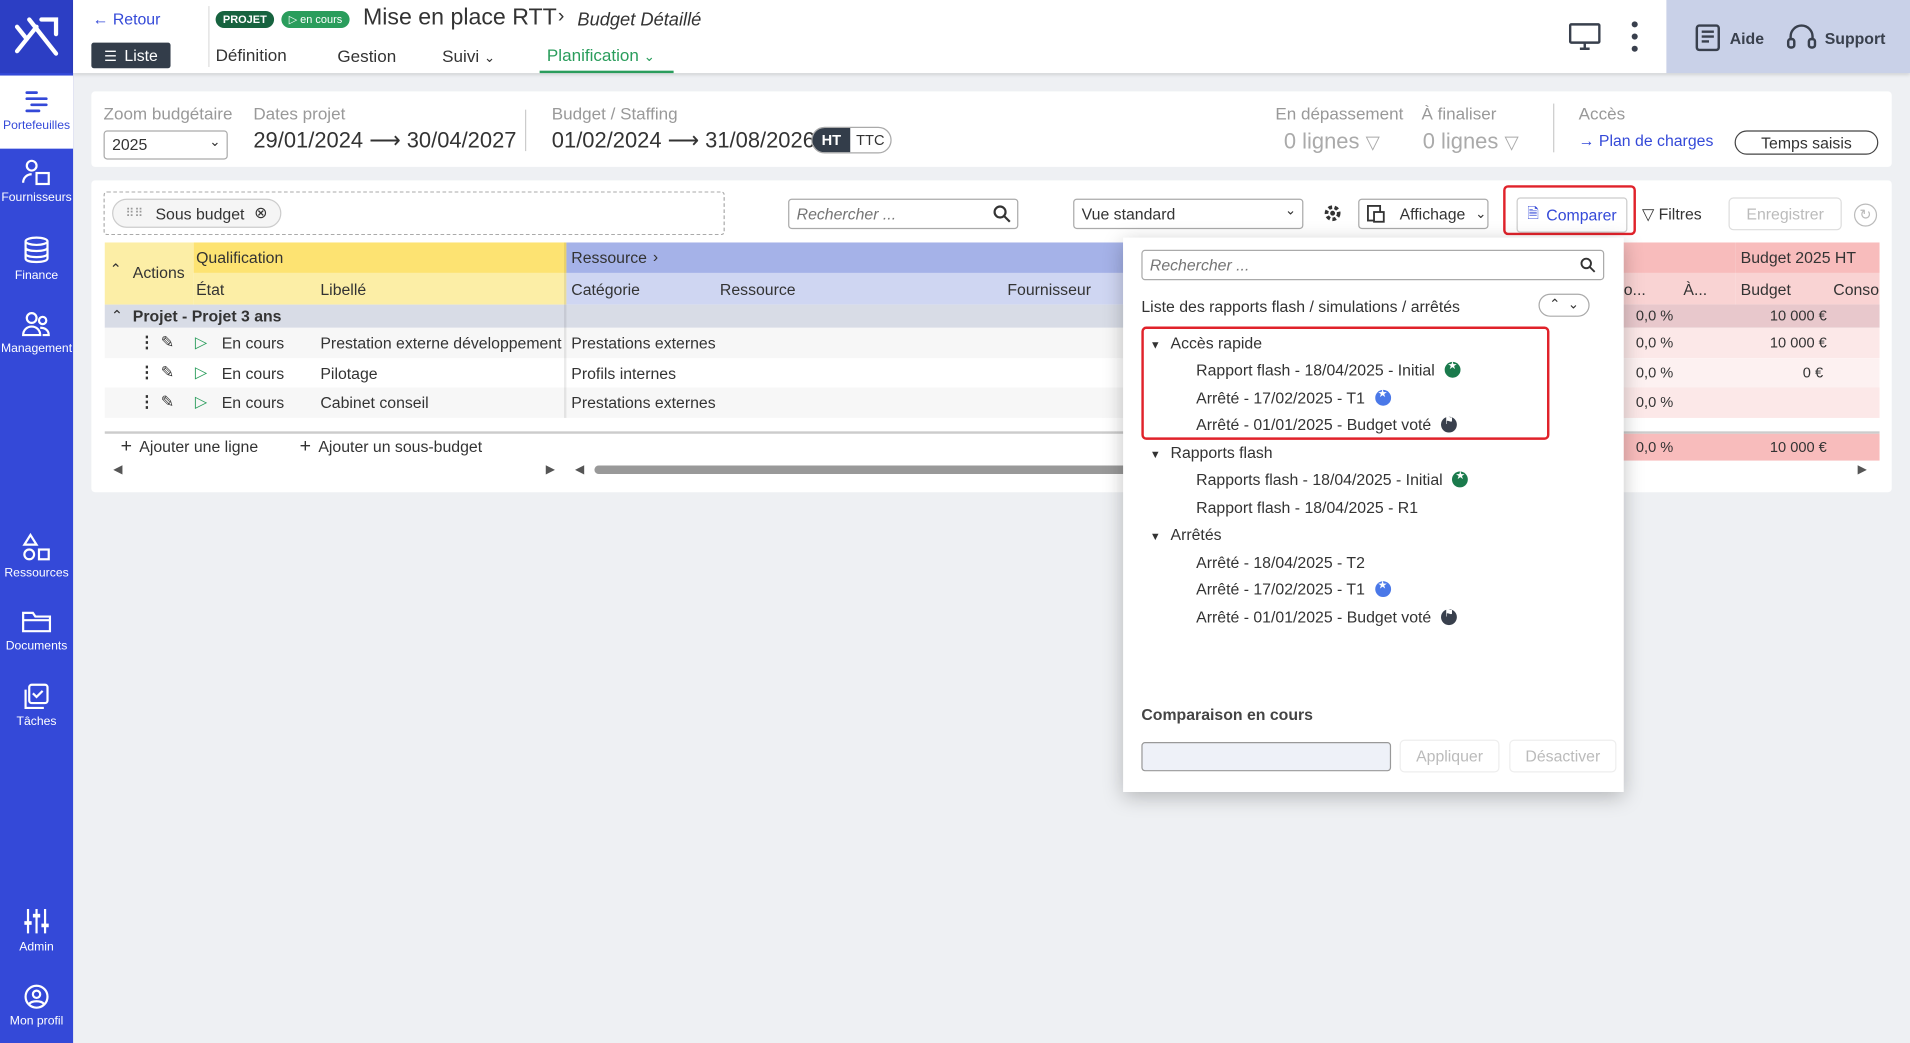 This screenshot has width=1910, height=1043. Describe the element at coordinates (1186, 534) in the screenshot. I see `group-closings: ▼ Arrêtés` at that location.